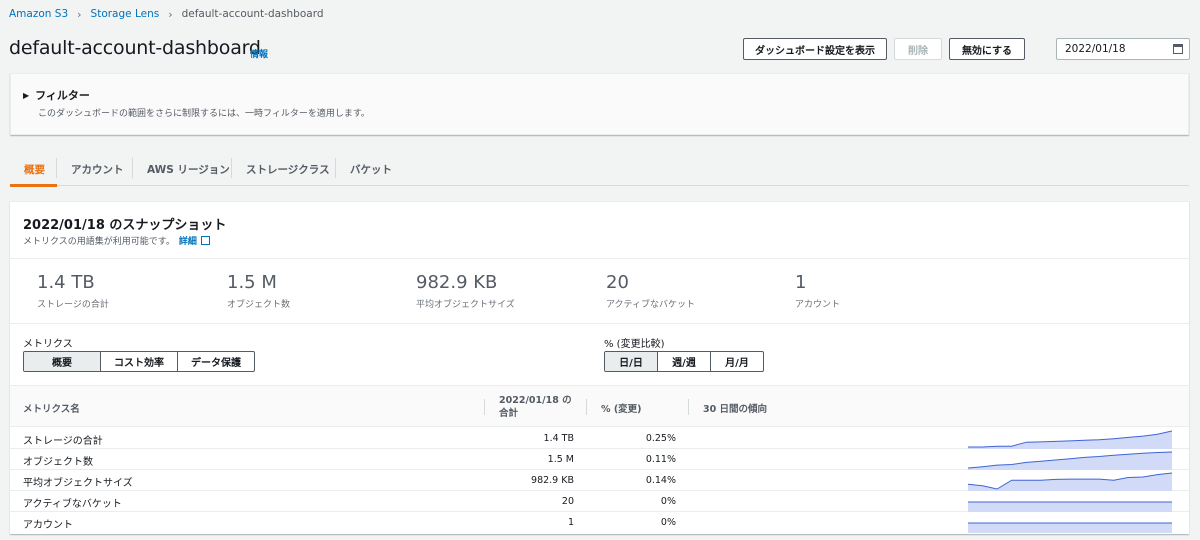  What do you see at coordinates (560, 459) in the screenshot?
I see `row-total: 1.5 M` at bounding box center [560, 459].